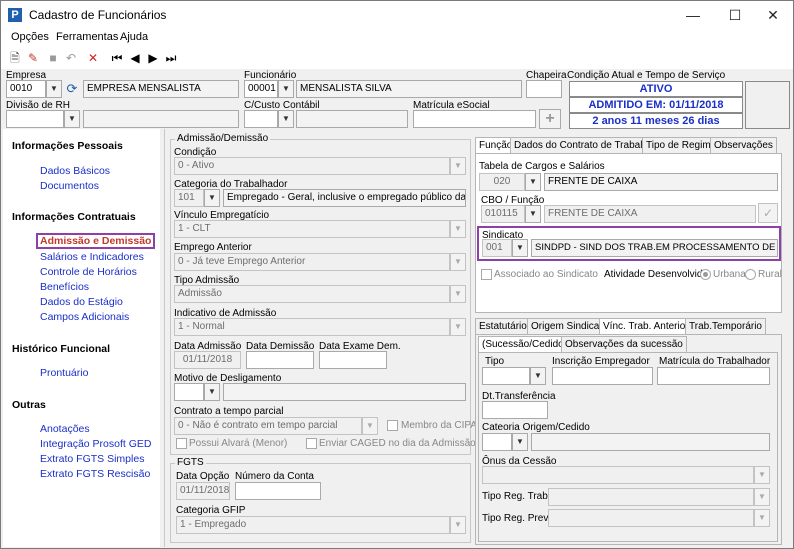  What do you see at coordinates (30, 37) in the screenshot?
I see `menu-opcoes: Opções` at bounding box center [30, 37].